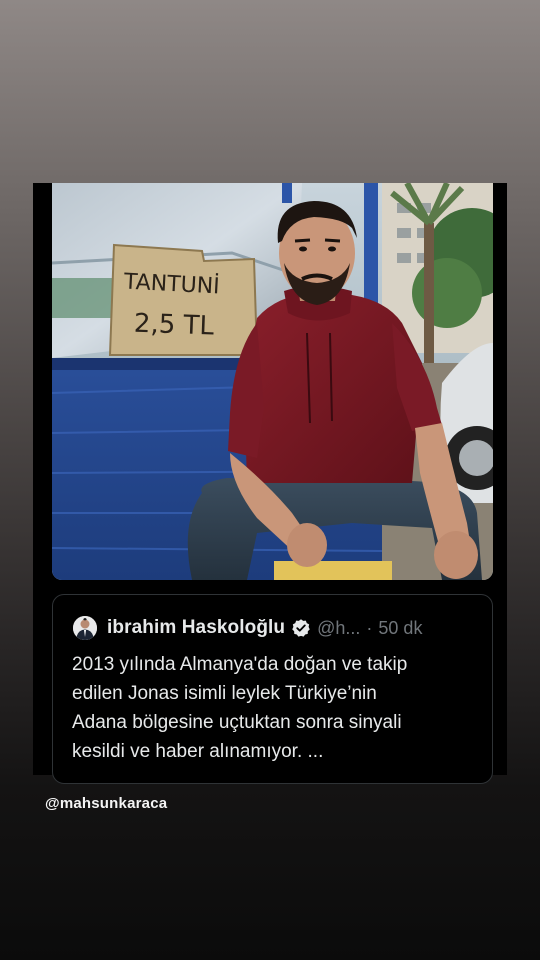  What do you see at coordinates (400, 628) in the screenshot?
I see `tweet-timestamp: 50 dk` at bounding box center [400, 628].